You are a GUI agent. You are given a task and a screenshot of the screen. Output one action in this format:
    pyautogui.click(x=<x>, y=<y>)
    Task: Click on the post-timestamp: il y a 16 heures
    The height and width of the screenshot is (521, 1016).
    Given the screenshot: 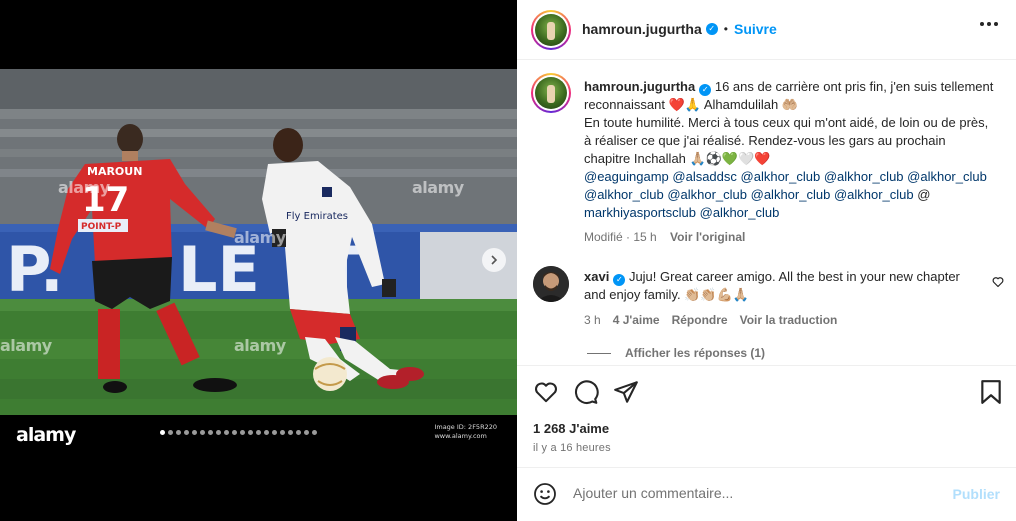 What is the action you would take?
    pyautogui.click(x=572, y=448)
    